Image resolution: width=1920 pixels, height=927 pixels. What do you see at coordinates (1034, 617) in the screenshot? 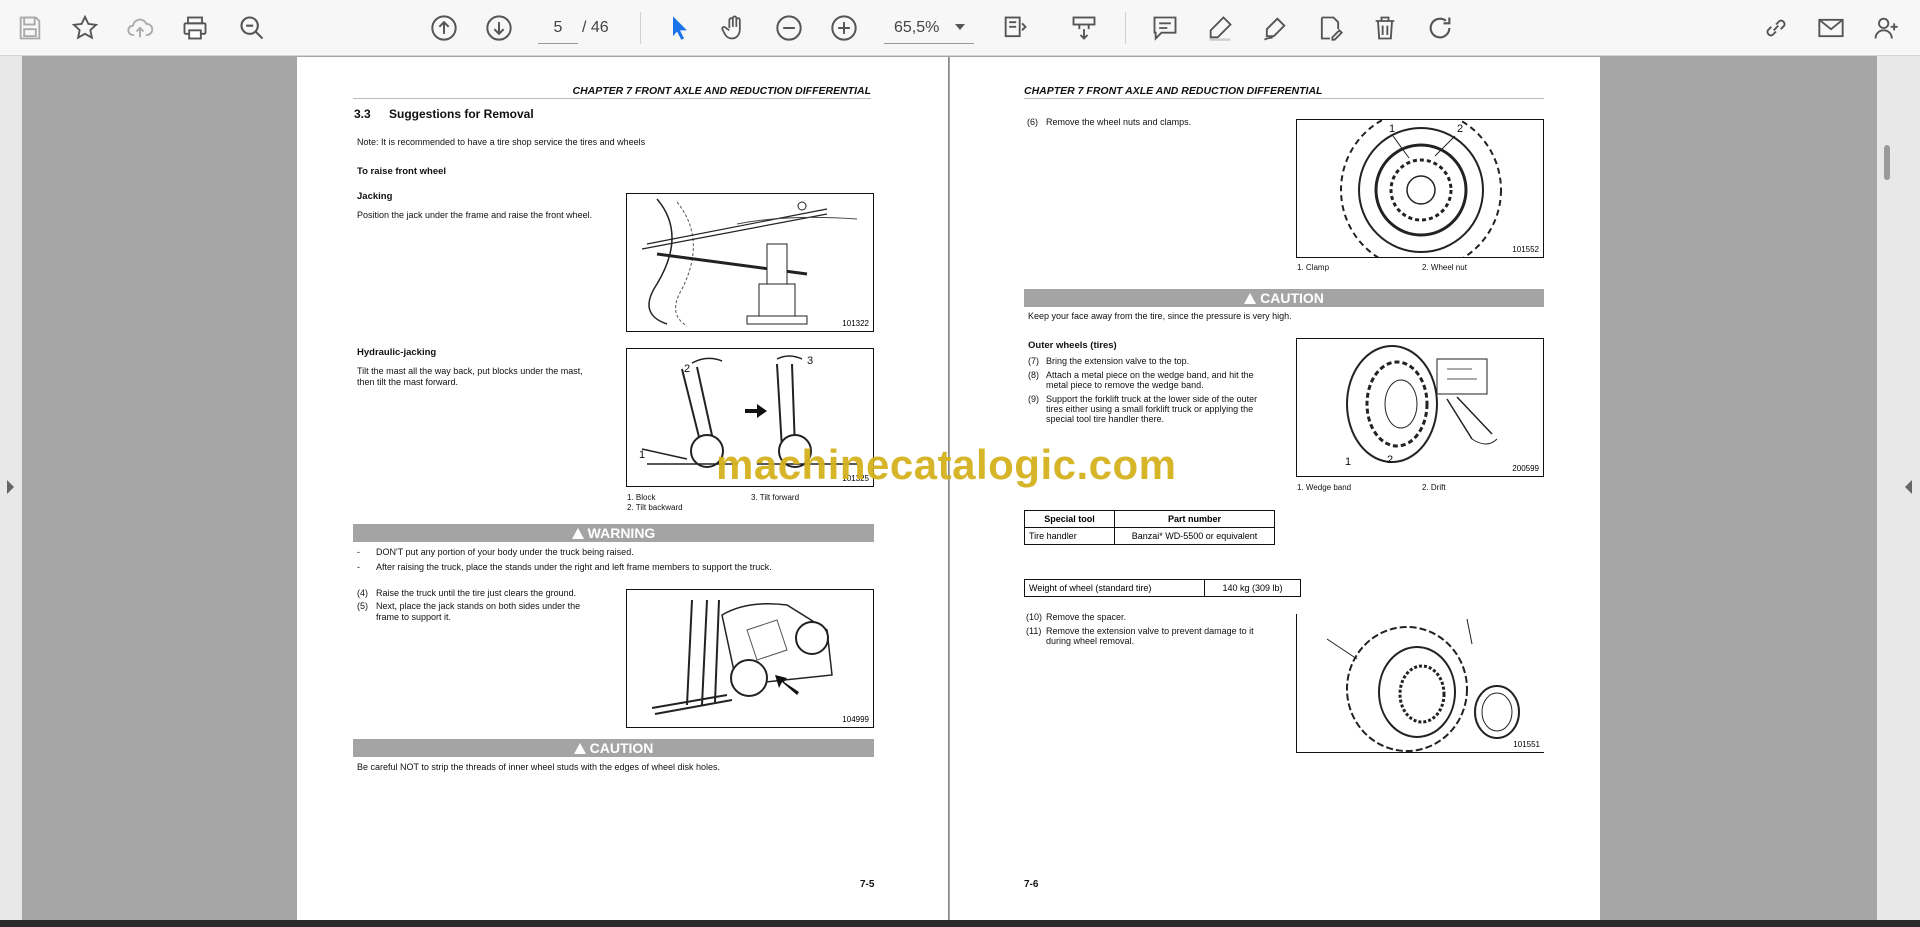
I see `step-10-number: (10)` at bounding box center [1034, 617].